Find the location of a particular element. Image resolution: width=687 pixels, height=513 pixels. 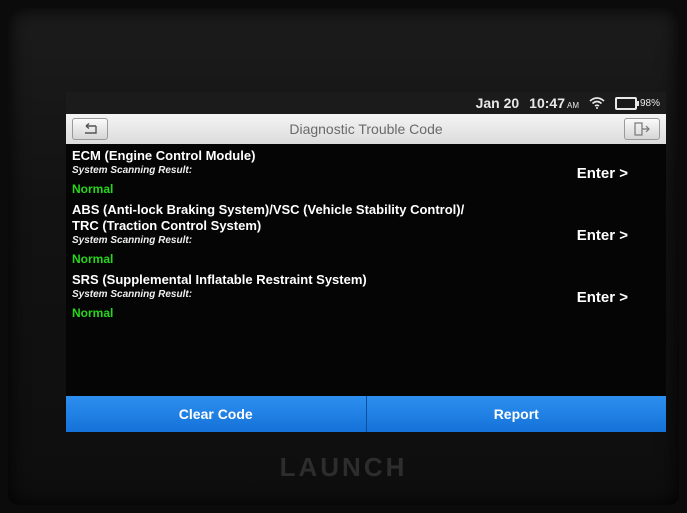

status-time-group: 10:47 AM is located at coordinates (554, 103).